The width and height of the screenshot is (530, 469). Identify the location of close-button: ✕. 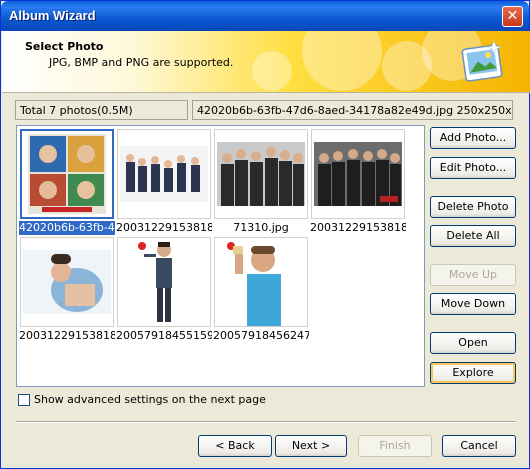
(512, 16).